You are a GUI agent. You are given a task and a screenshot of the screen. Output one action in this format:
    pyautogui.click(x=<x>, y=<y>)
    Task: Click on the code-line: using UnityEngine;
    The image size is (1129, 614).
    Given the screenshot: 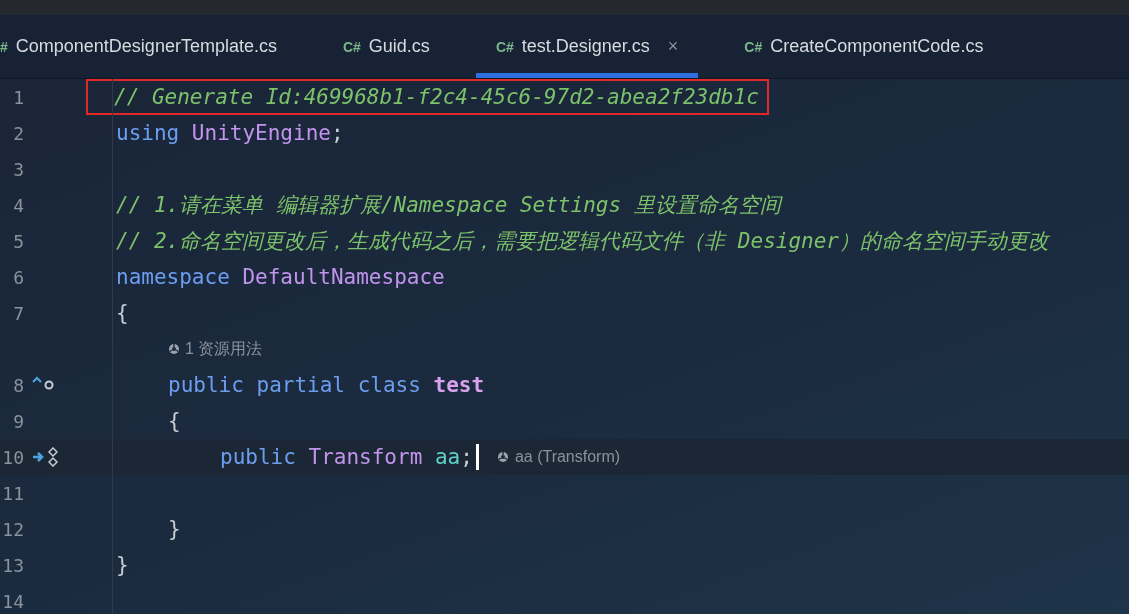 What is the action you would take?
    pyautogui.click(x=230, y=133)
    